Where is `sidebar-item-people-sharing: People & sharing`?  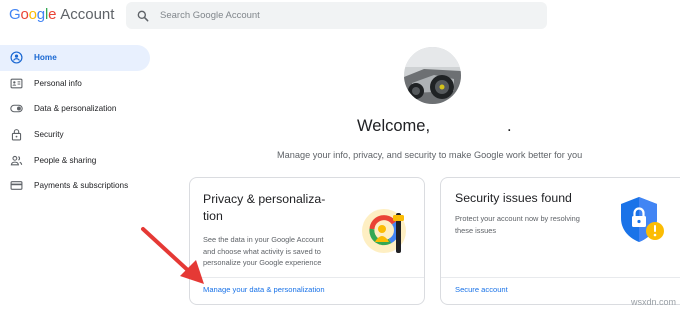 sidebar-item-people-sharing: People & sharing is located at coordinates (75, 160).